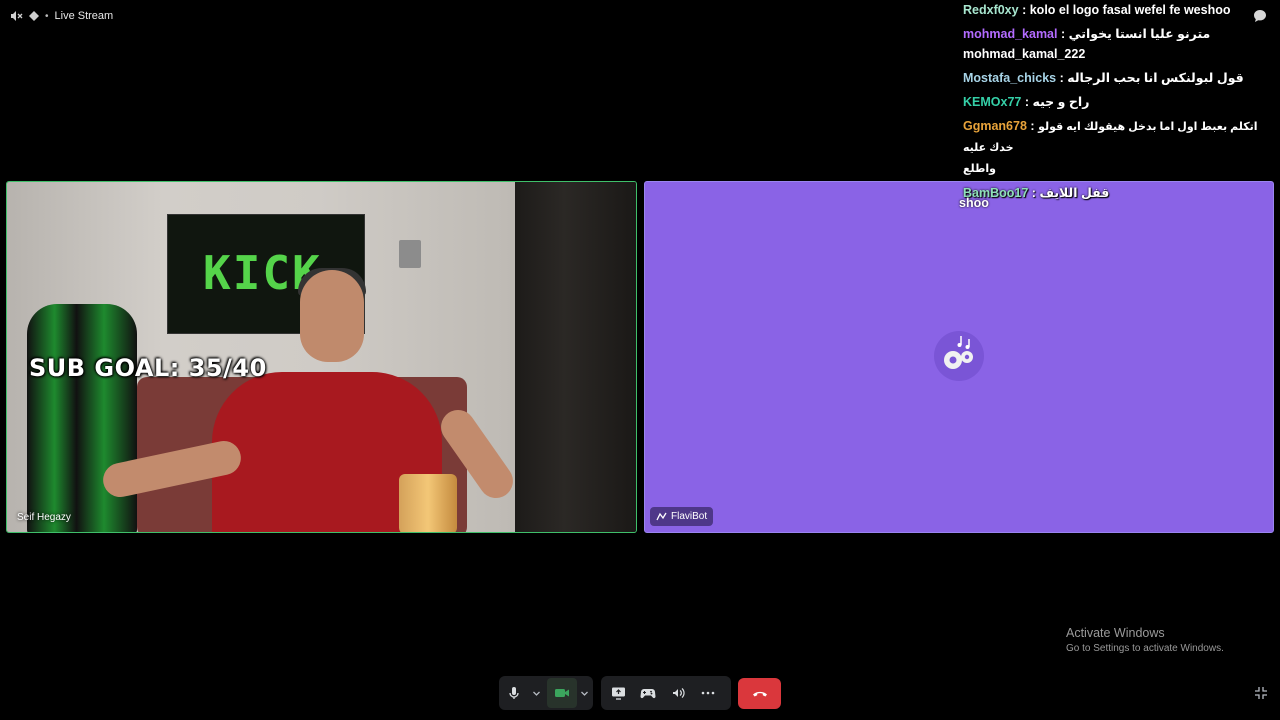 This screenshot has height=720, width=1280. I want to click on disconnect-button, so click(759, 693).